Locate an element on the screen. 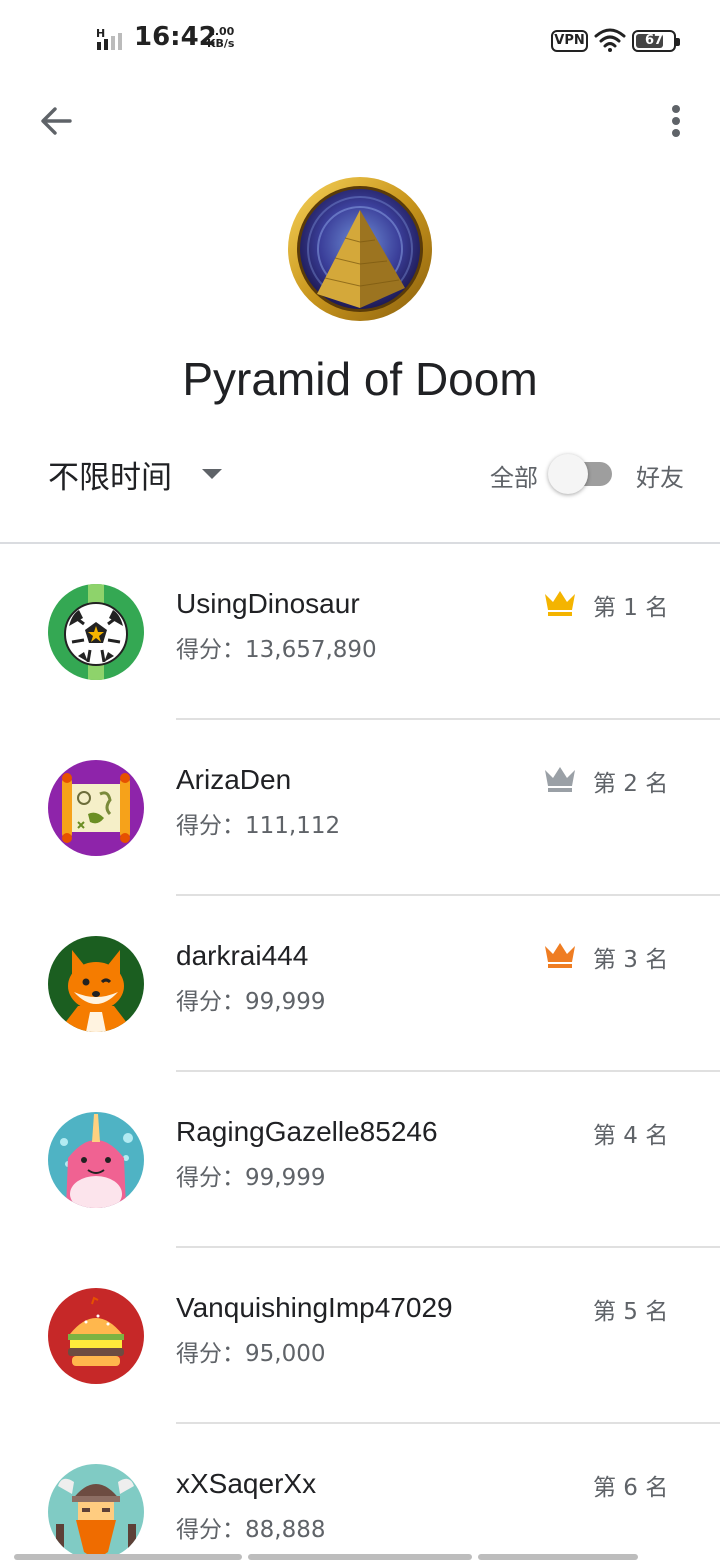 The width and height of the screenshot is (720, 1560). player-rank: 第 2 名 is located at coordinates (631, 784).